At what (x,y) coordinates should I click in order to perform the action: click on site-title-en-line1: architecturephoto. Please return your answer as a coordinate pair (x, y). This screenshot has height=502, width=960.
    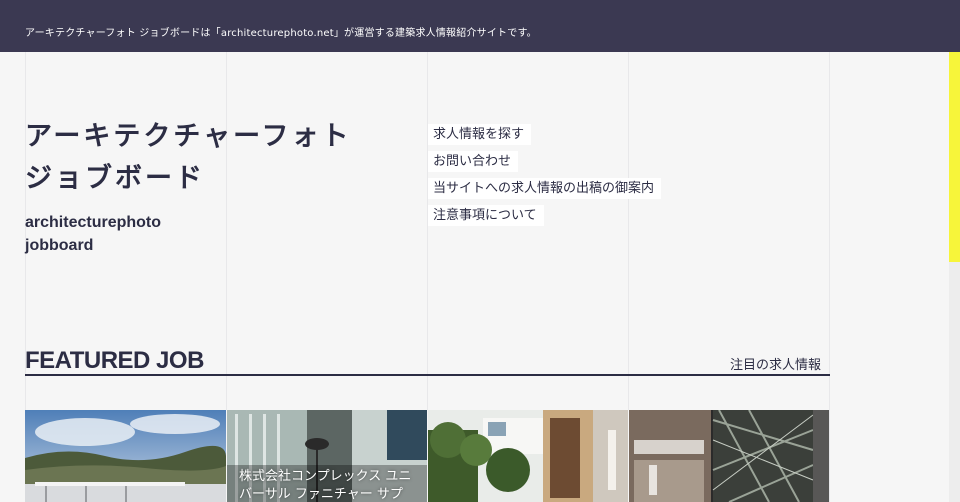
    Looking at the image, I should click on (93, 222).